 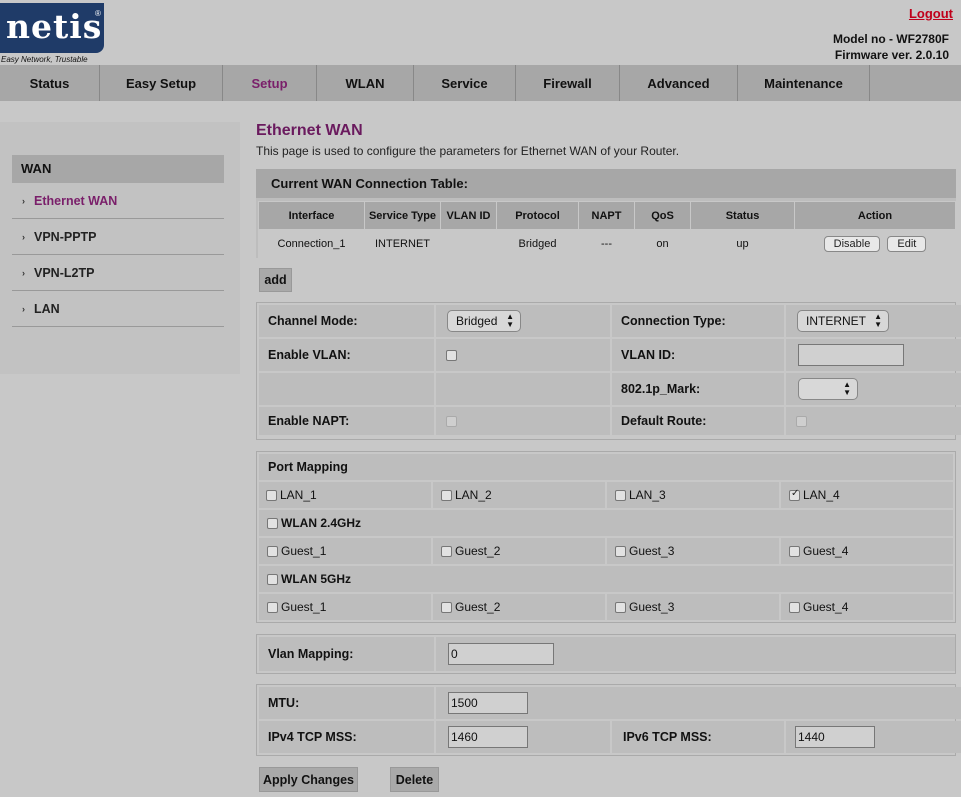 What do you see at coordinates (304, 551) in the screenshot?
I see `wlan24-guest1-label: Guest_1` at bounding box center [304, 551].